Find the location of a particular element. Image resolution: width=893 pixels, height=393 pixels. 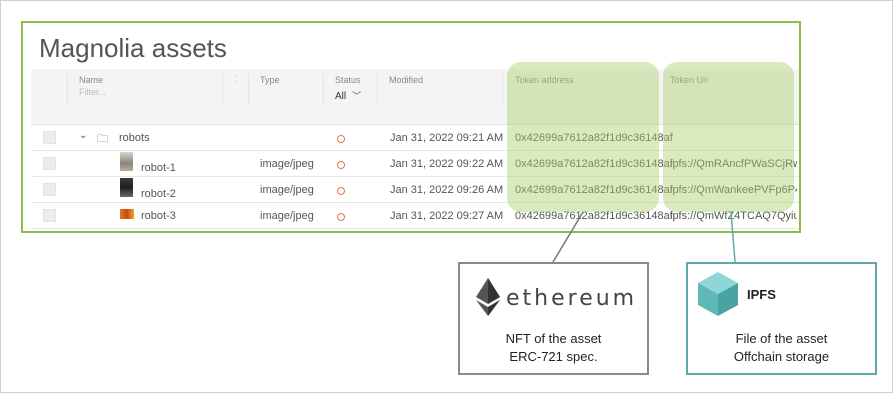

ethereum-caption-line1: NFT of the asset is located at coordinates (553, 338).